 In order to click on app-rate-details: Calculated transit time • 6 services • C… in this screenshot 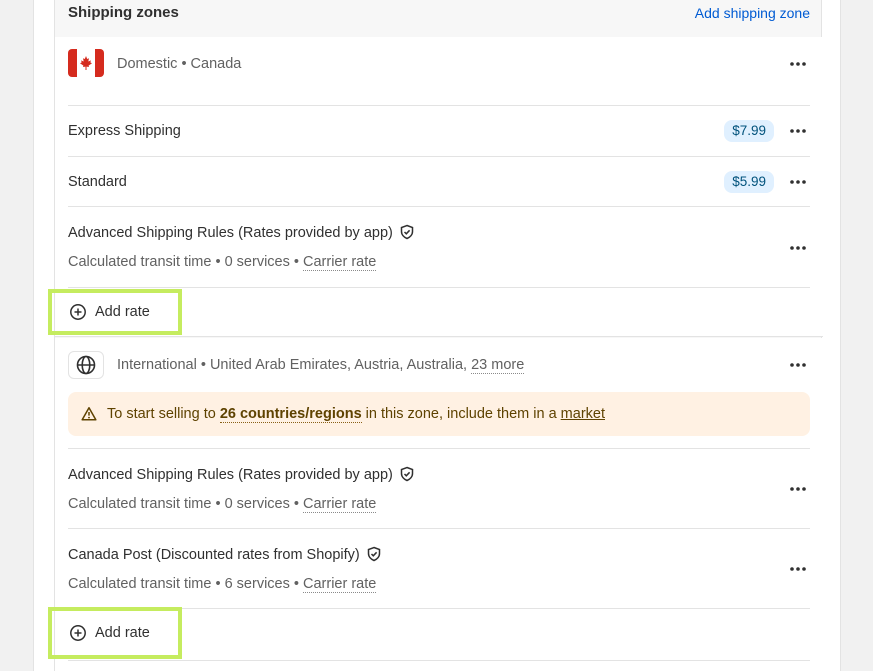, I will do `click(222, 584)`.